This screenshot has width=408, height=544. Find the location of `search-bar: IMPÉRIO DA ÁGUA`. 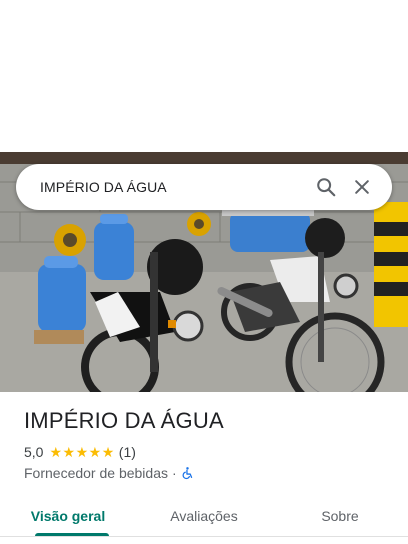

search-bar: IMPÉRIO DA ÁGUA is located at coordinates (204, 187).